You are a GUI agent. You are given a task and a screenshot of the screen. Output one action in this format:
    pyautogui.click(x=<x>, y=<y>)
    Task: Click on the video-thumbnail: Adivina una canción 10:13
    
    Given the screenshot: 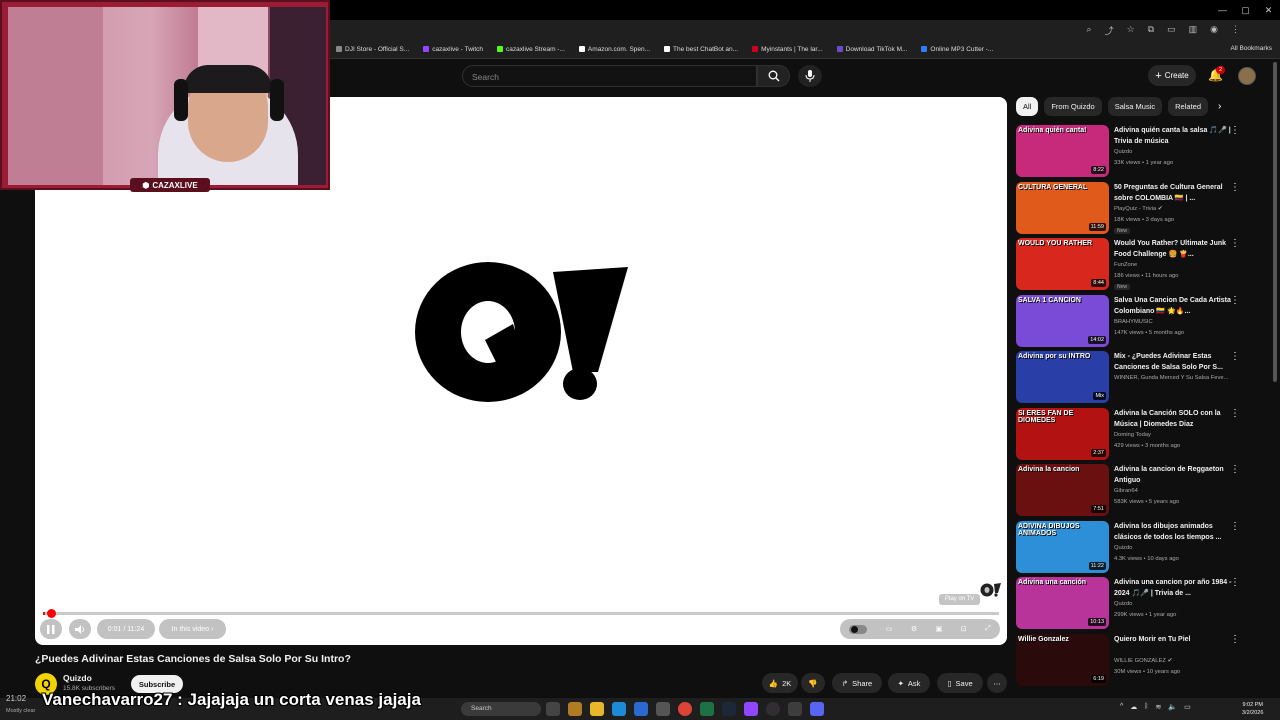 What is the action you would take?
    pyautogui.click(x=1062, y=603)
    